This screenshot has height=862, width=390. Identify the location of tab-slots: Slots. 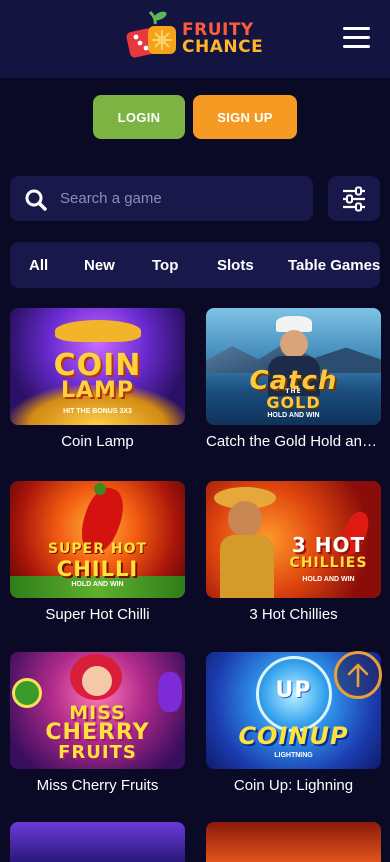
(235, 265).